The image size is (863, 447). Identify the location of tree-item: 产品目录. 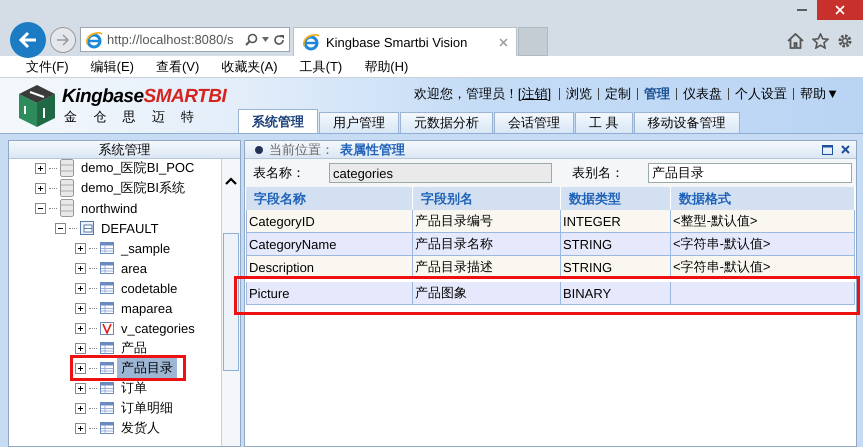
(147, 368).